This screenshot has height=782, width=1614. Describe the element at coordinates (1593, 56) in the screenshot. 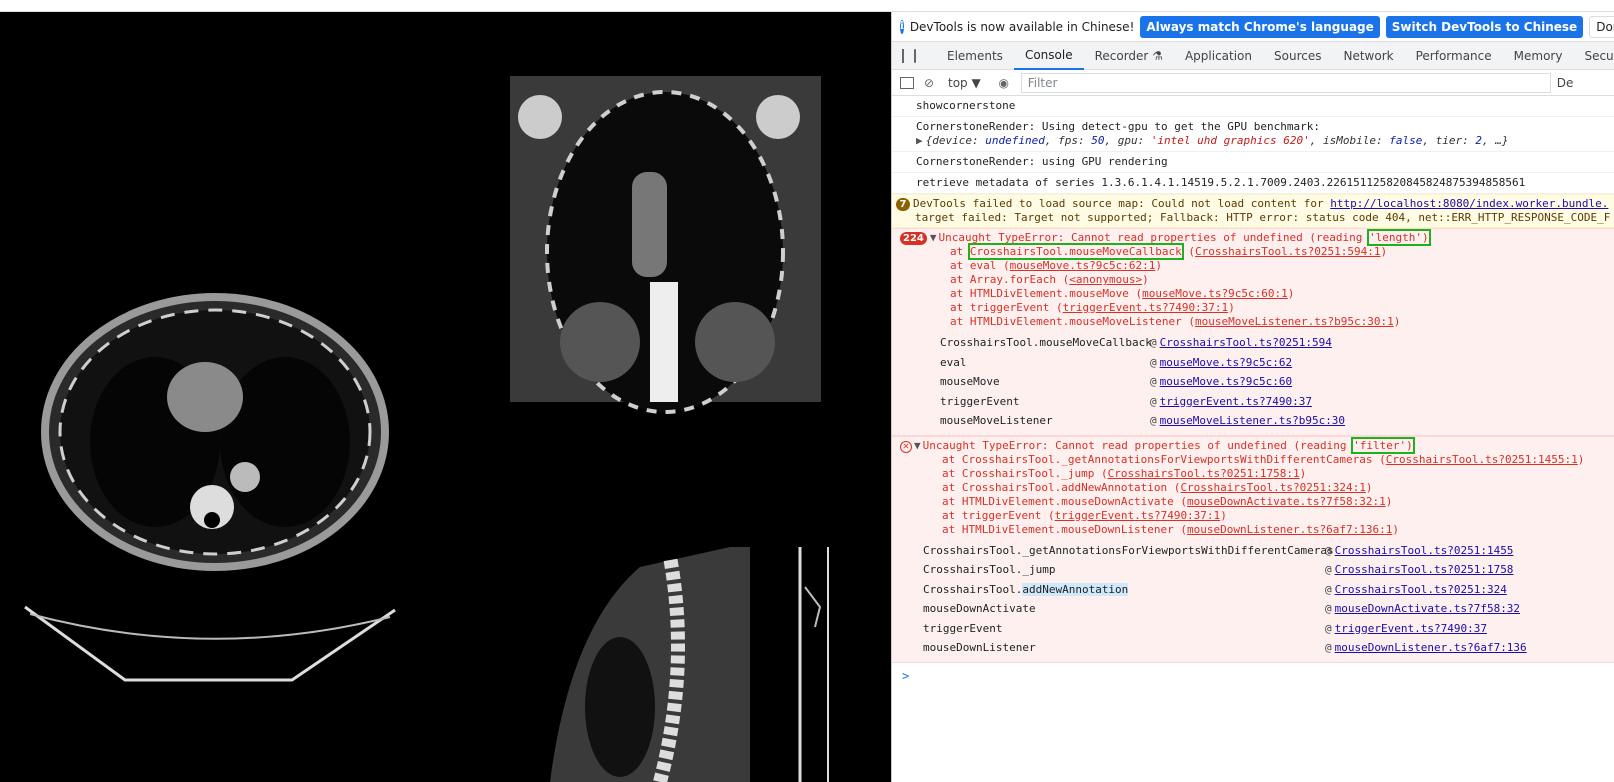

I see `tab-security: Securit` at that location.